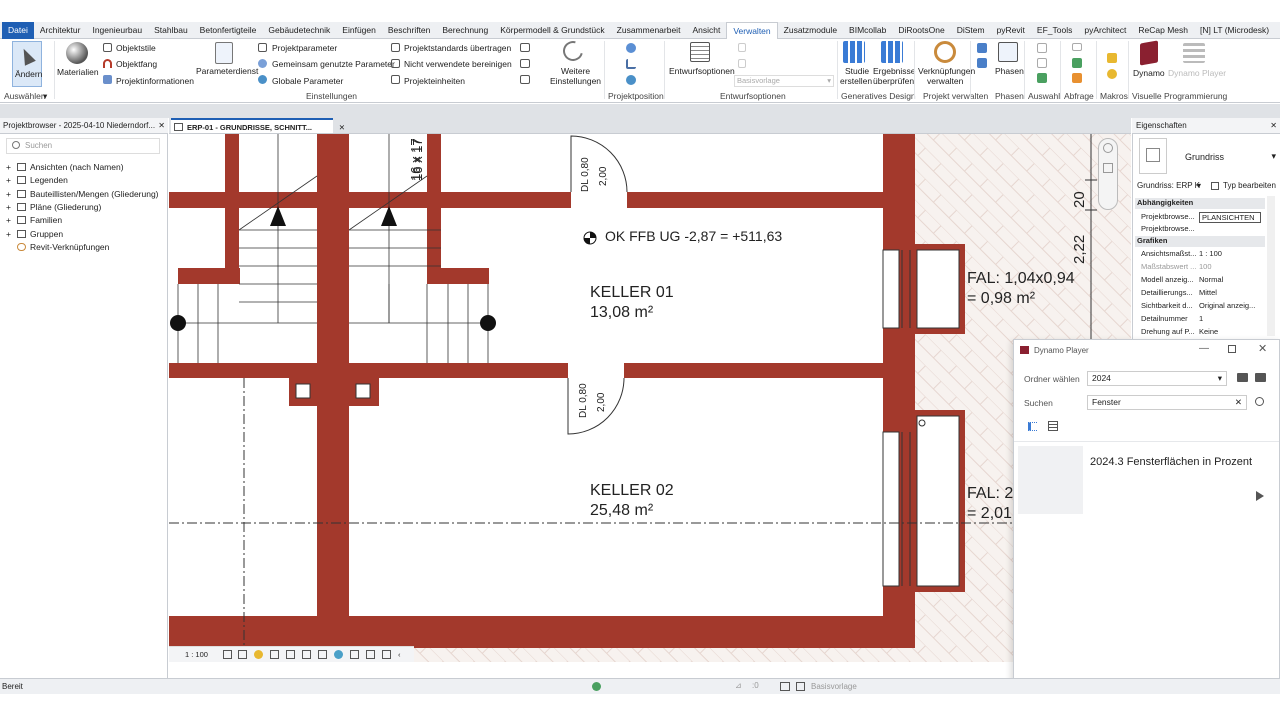 The height and width of the screenshot is (720, 1280). Describe the element at coordinates (155, 81) in the screenshot. I see `project-info-button: Projektinformationen` at that location.